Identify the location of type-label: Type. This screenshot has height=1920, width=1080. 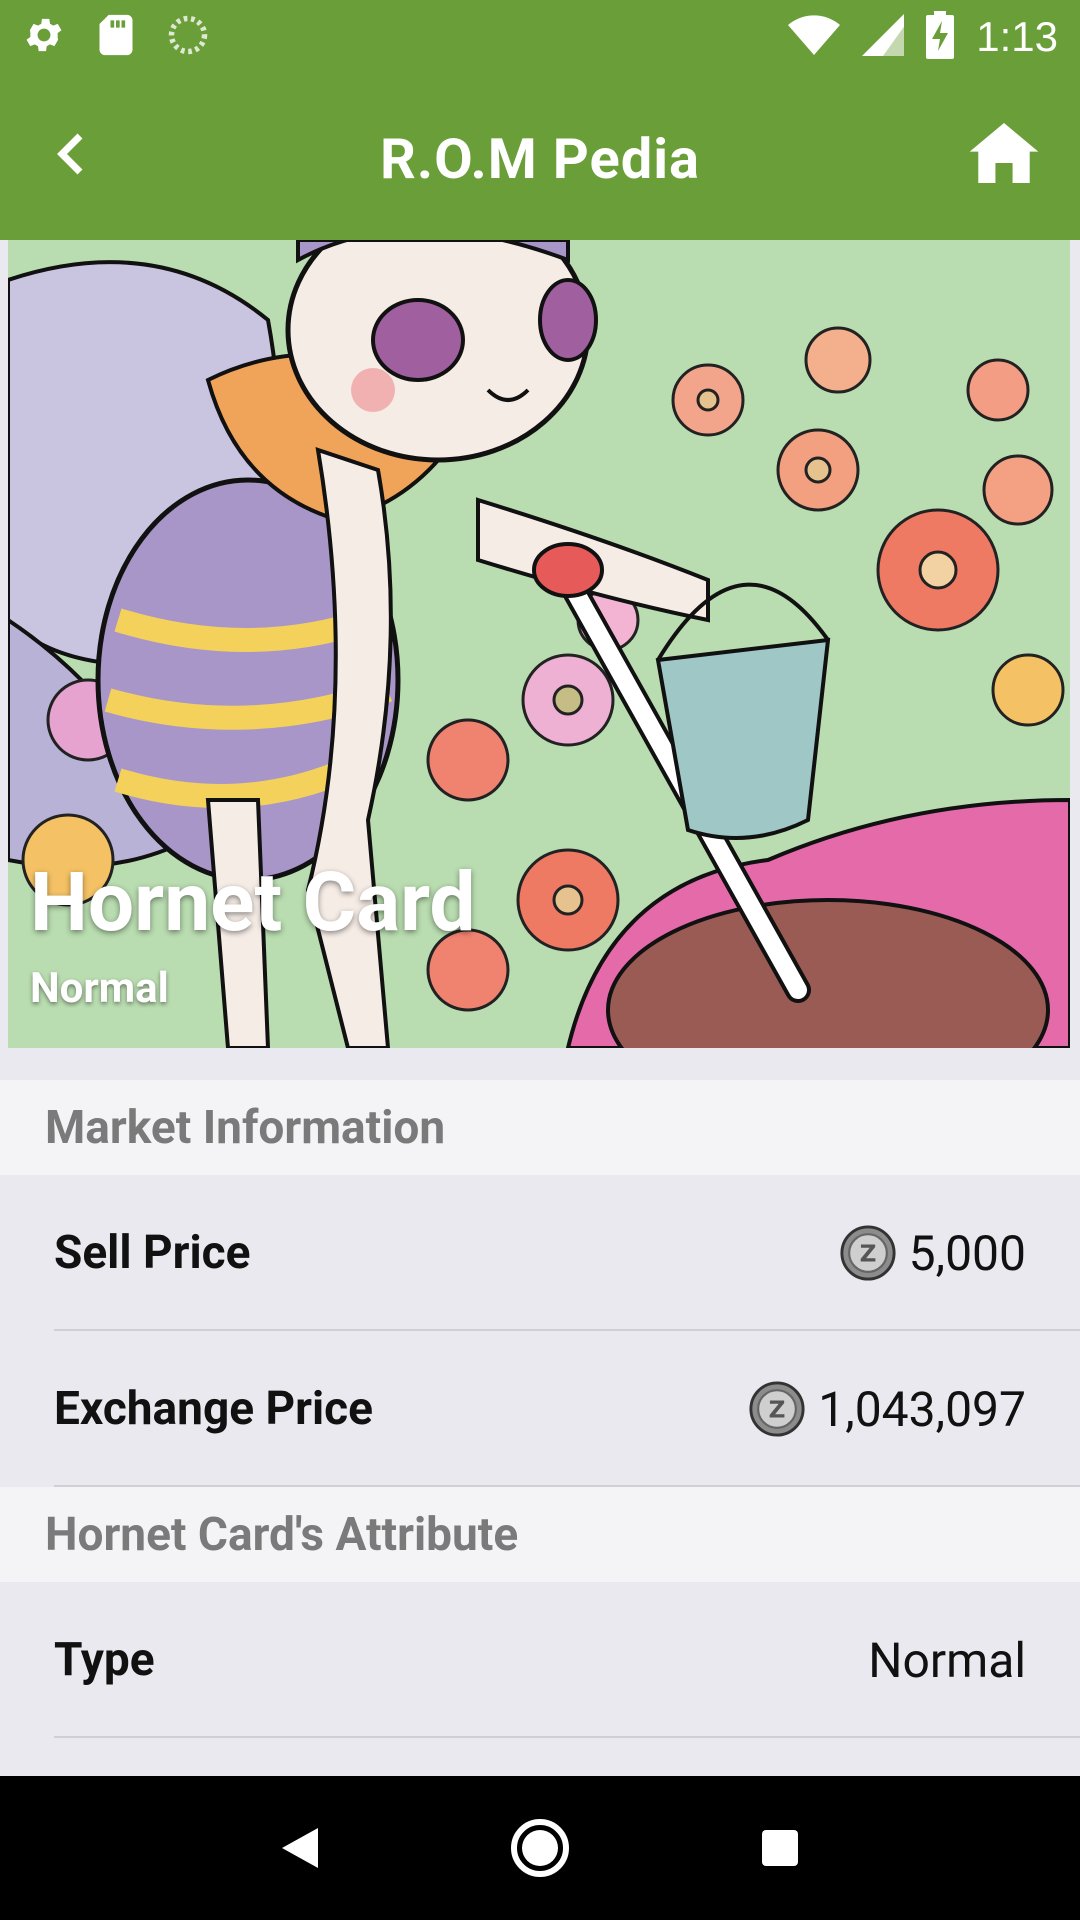
(104, 1660).